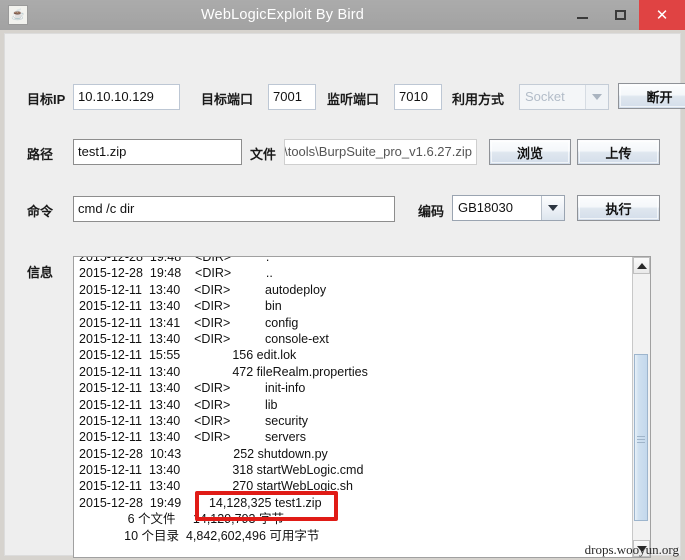  What do you see at coordinates (234, 209) in the screenshot?
I see `command-input: cmd /c dir` at bounding box center [234, 209].